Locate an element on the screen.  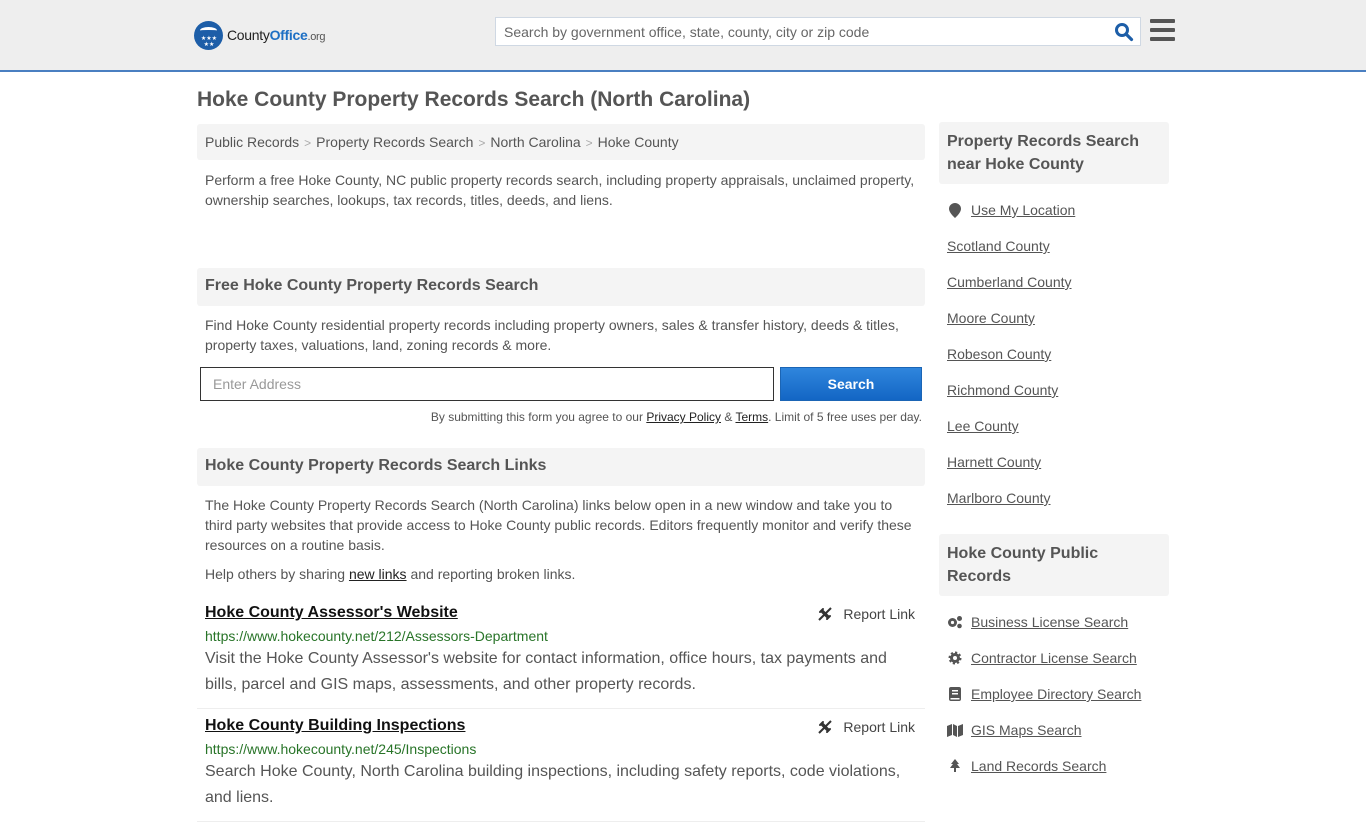
nearby-county-link: Scotland County is located at coordinates (998, 246).